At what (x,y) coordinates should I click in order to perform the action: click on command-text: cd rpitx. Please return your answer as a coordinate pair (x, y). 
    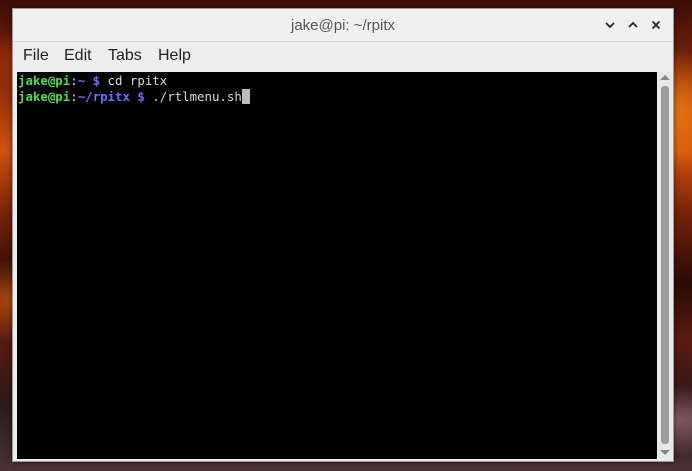
    Looking at the image, I should click on (134, 80).